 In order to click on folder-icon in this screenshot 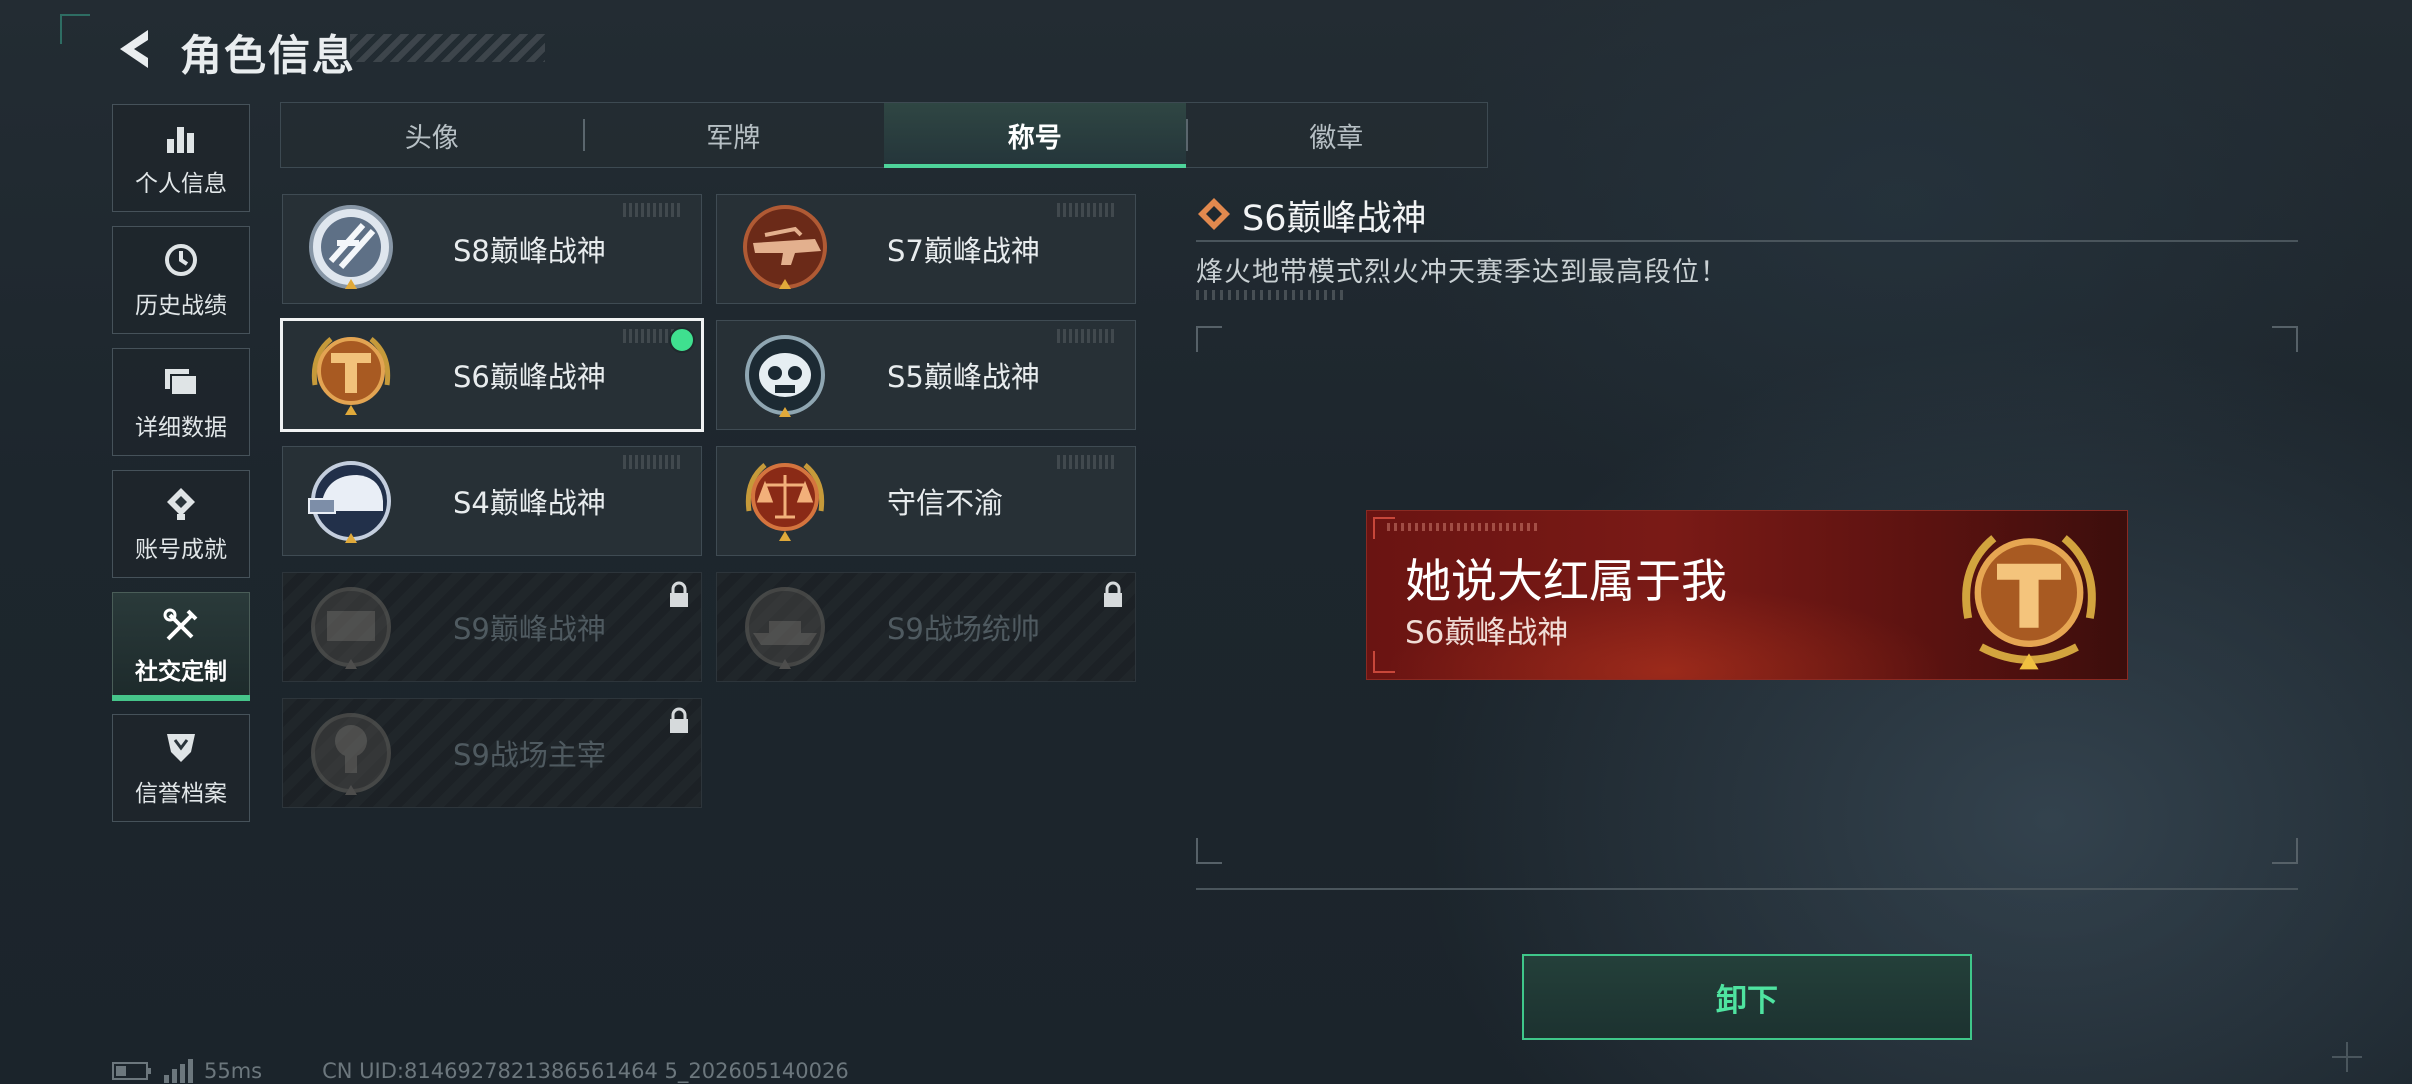, I will do `click(181, 382)`.